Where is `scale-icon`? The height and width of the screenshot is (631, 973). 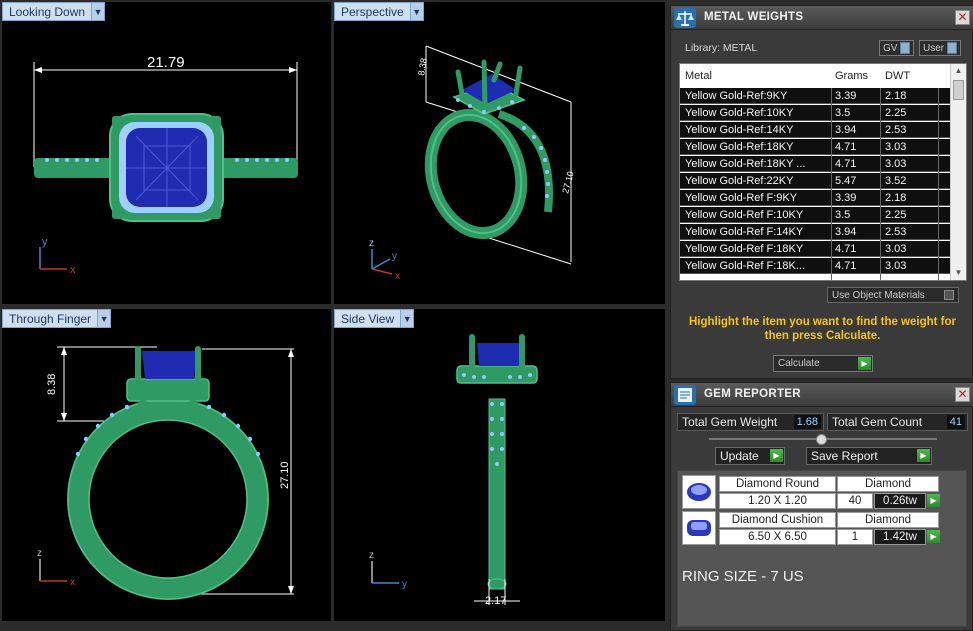
scale-icon is located at coordinates (685, 18).